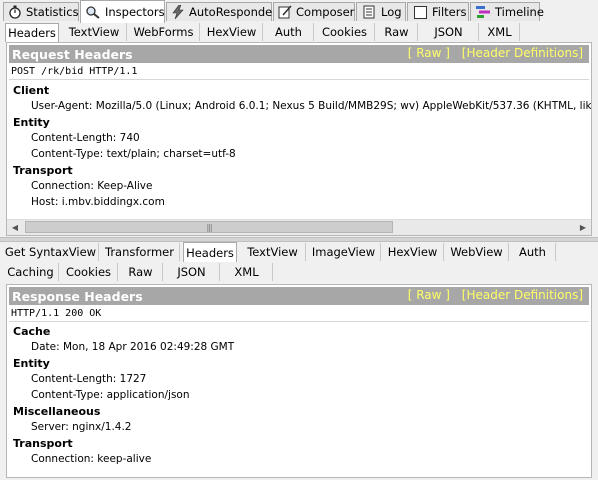 The width and height of the screenshot is (598, 480). Describe the element at coordinates (93, 12) in the screenshot. I see `inspect-icon` at that location.